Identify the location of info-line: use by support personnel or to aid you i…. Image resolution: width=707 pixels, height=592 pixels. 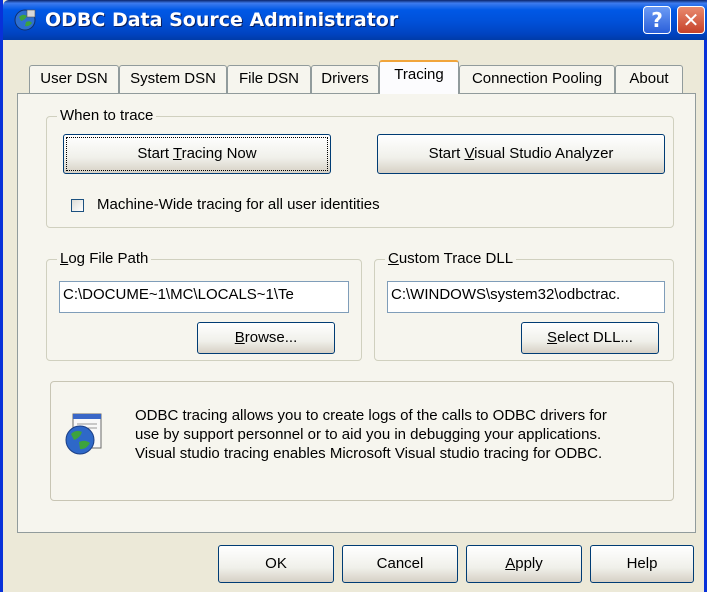
(368, 434).